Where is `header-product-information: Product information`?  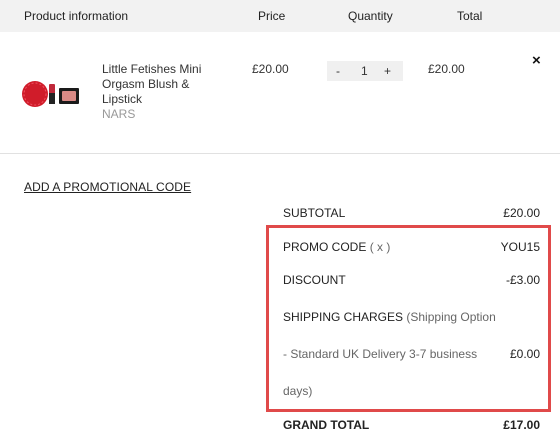 header-product-information: Product information is located at coordinates (76, 16).